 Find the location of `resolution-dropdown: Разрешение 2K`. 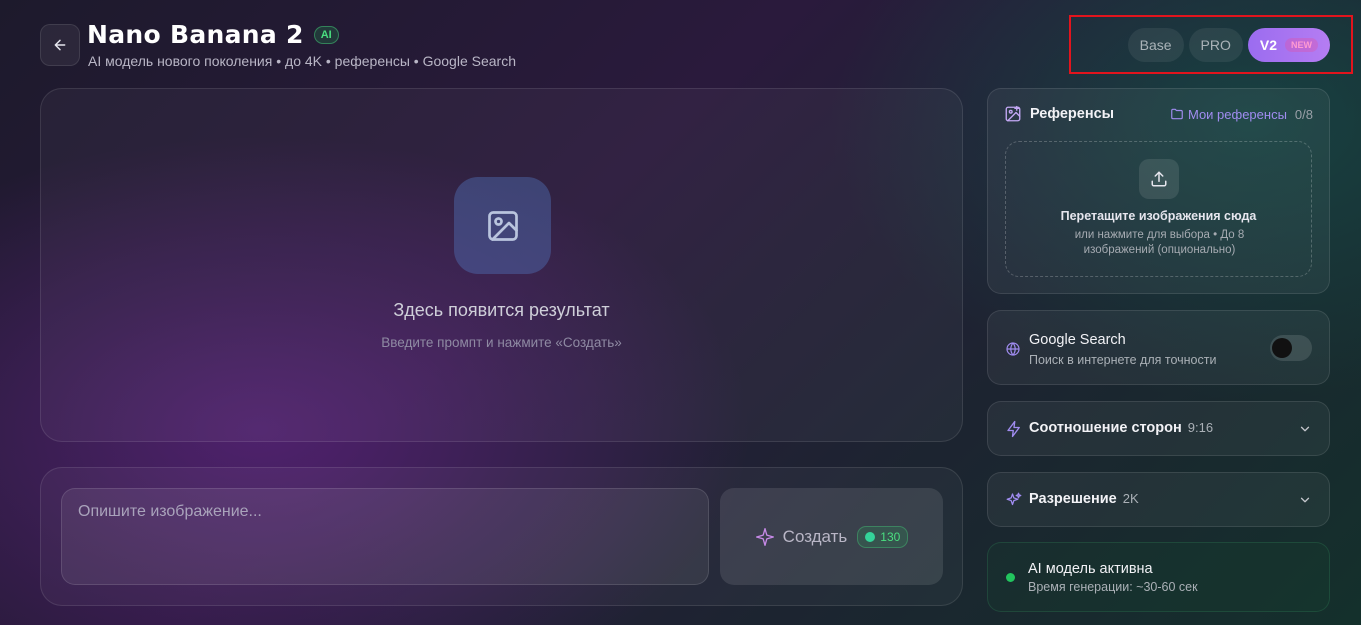

resolution-dropdown: Разрешение 2K is located at coordinates (1158, 499).